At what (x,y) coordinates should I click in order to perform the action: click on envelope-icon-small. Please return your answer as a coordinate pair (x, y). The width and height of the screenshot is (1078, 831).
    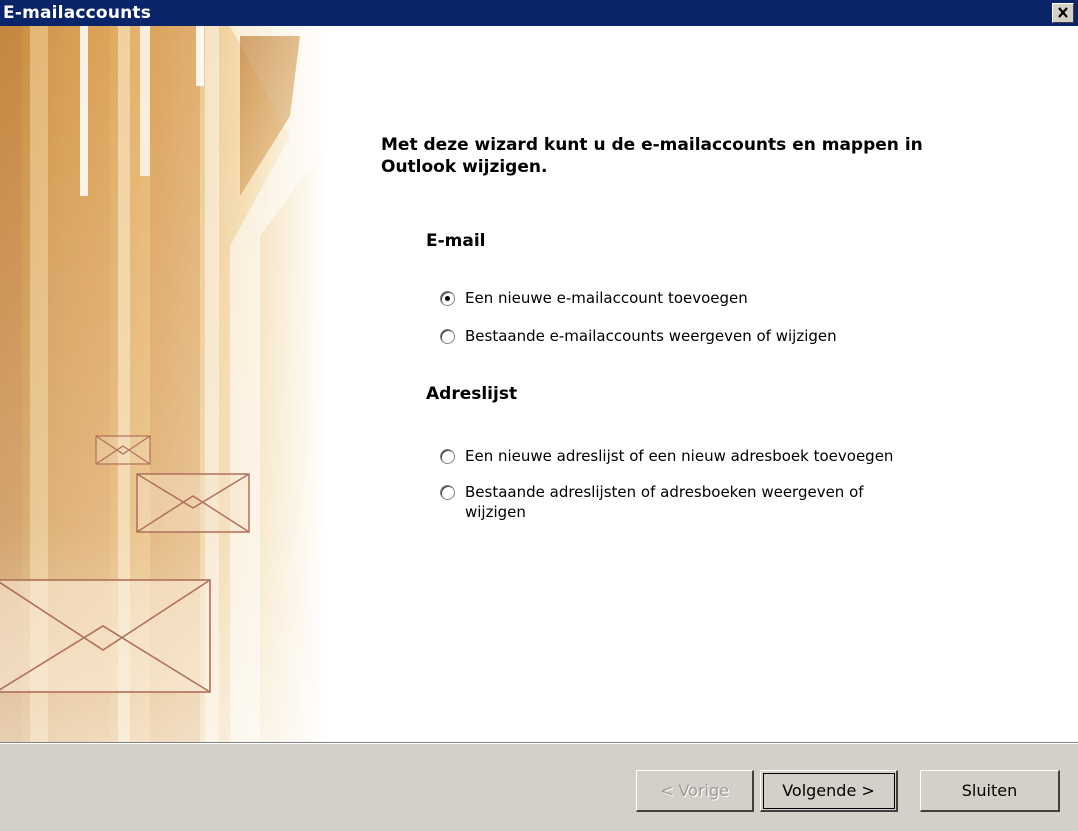
    Looking at the image, I should click on (123, 450).